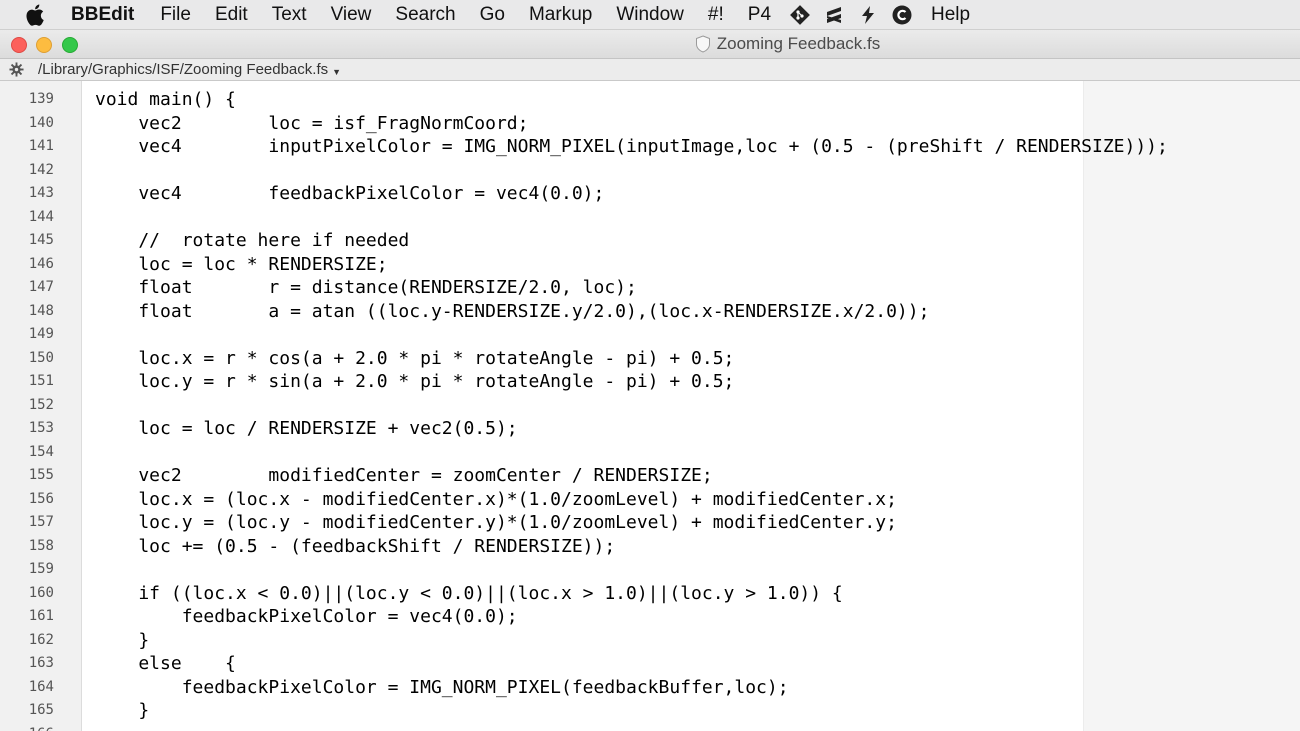 The image size is (1300, 731). I want to click on code-text: loc = loc / RENDERSIZE + vec2(0.5);, so click(306, 429).